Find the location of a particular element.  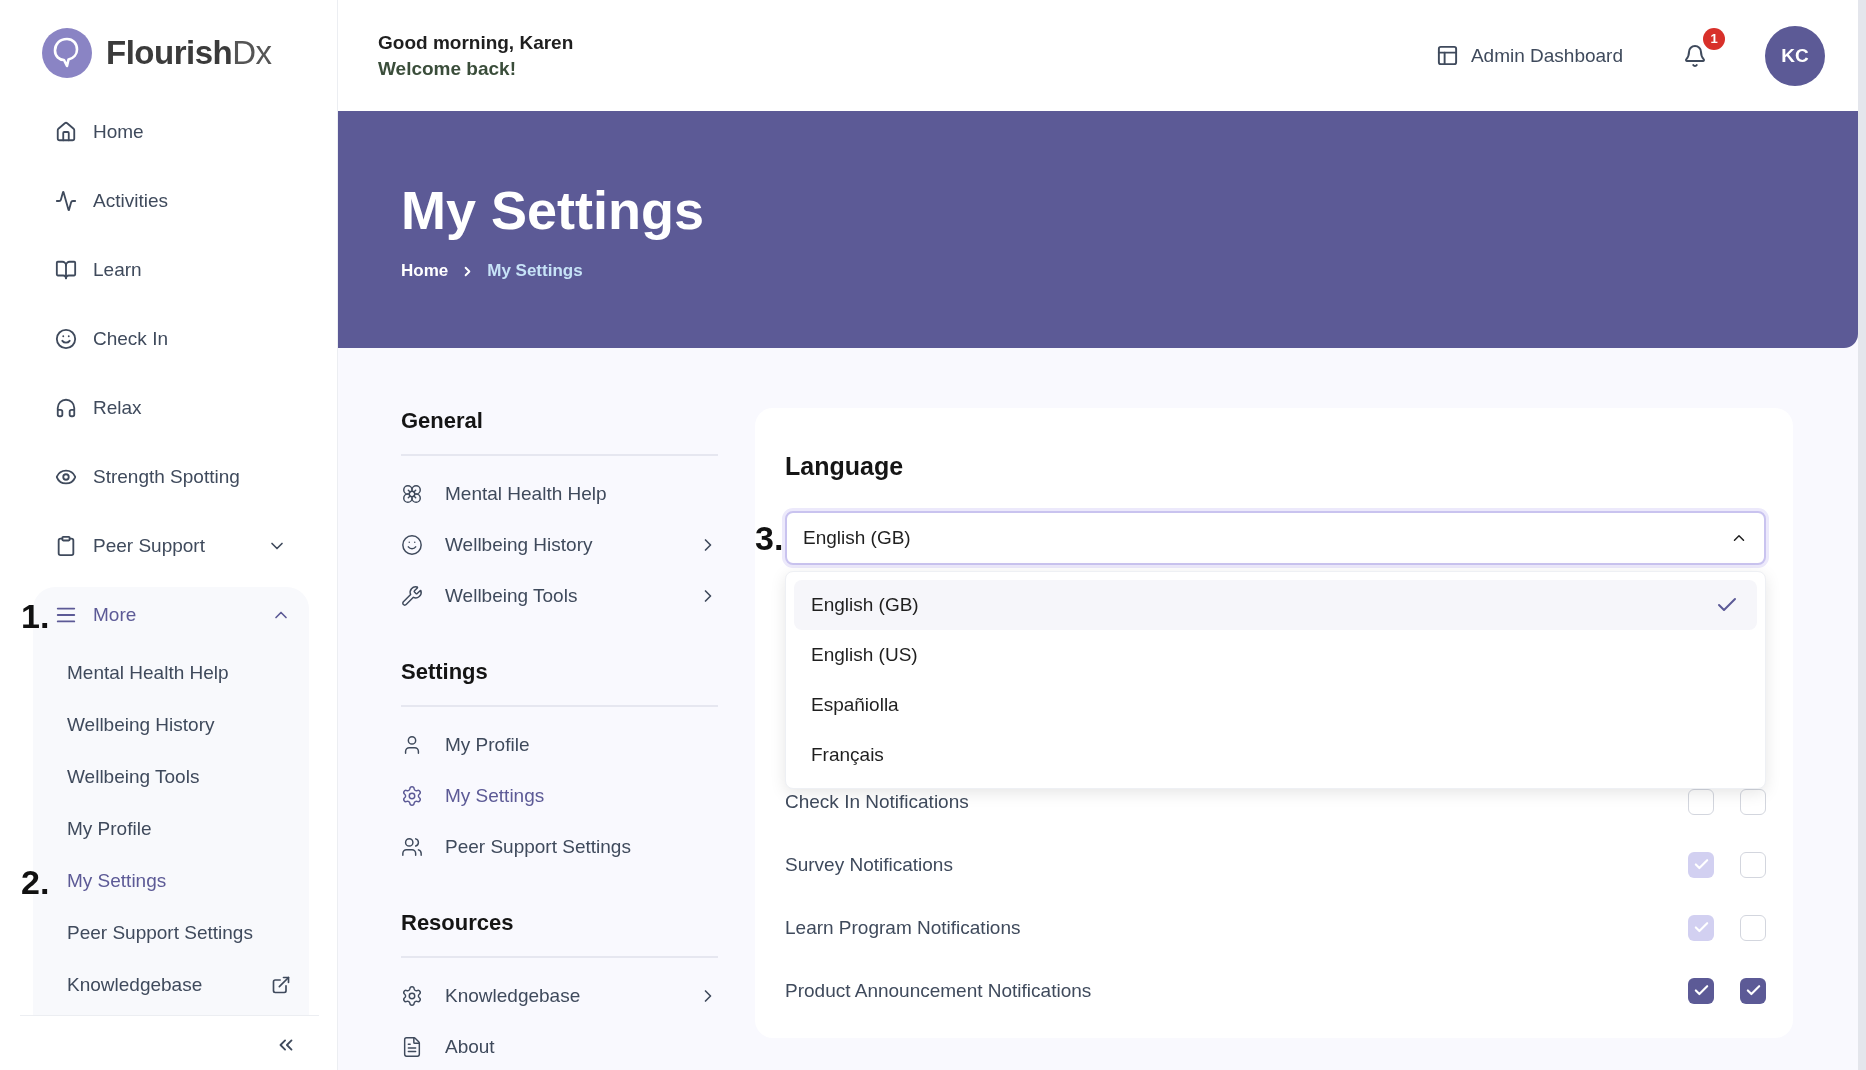

dropdown-option: Españiolla is located at coordinates (1275, 705).